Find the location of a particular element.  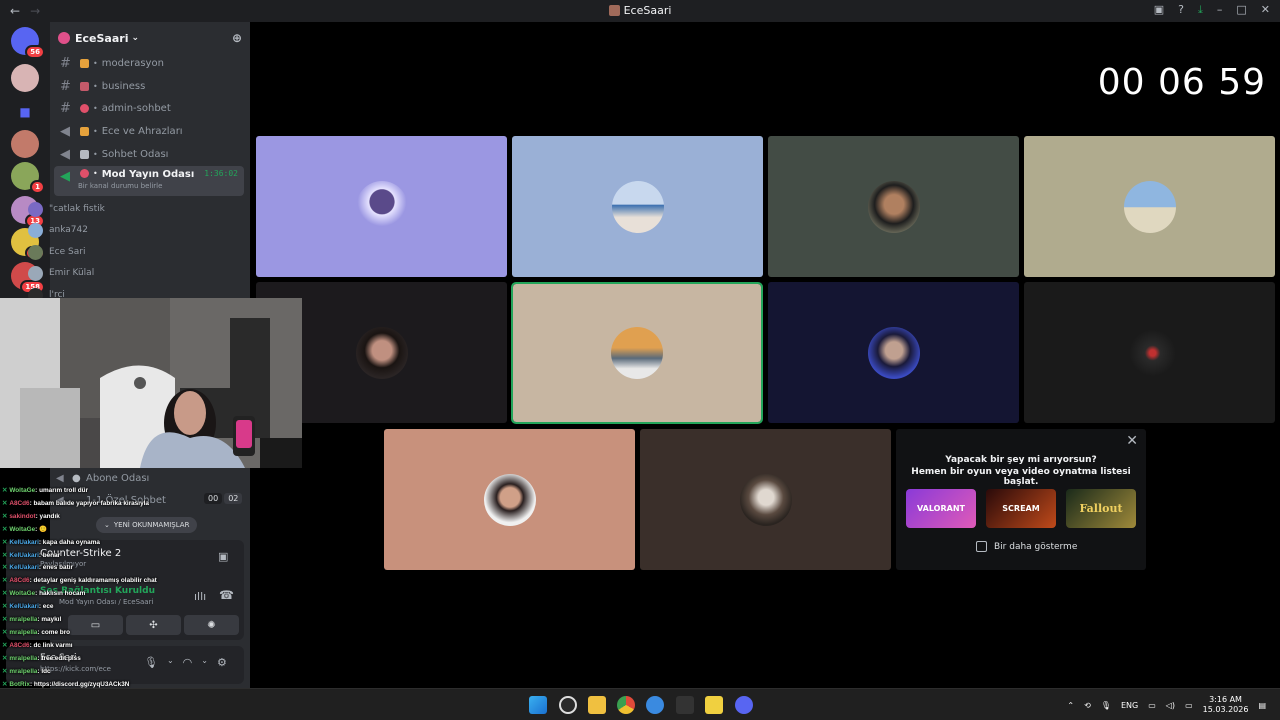

discord-taskbar-icon is located at coordinates (744, 705).